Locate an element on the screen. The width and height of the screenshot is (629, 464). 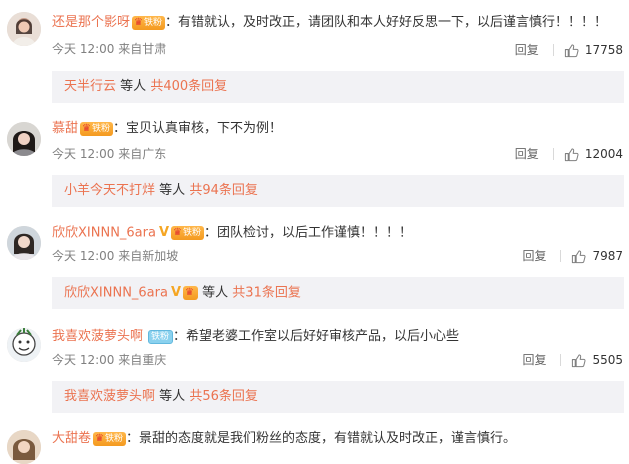
reply-username: 我喜欢菠萝头啊 is located at coordinates (109, 396).